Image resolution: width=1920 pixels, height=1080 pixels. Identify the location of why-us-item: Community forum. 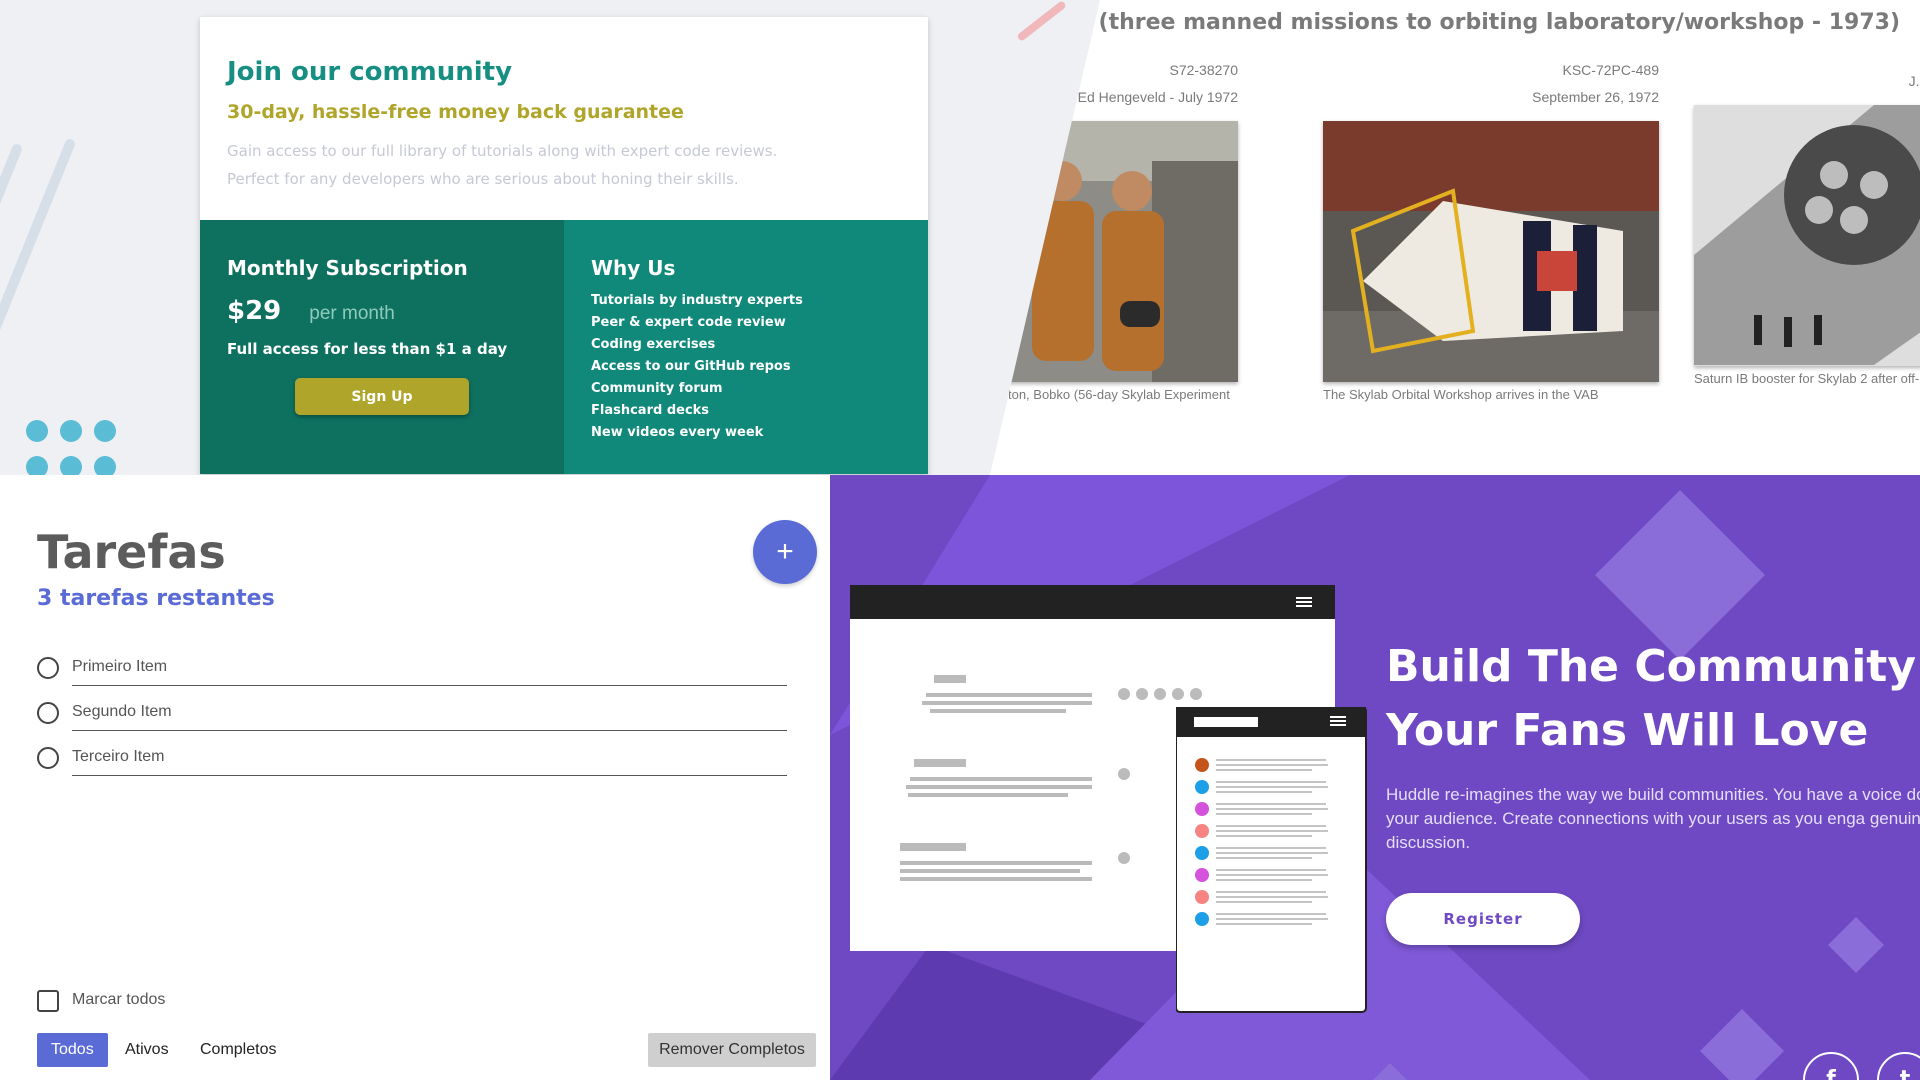
(657, 388).